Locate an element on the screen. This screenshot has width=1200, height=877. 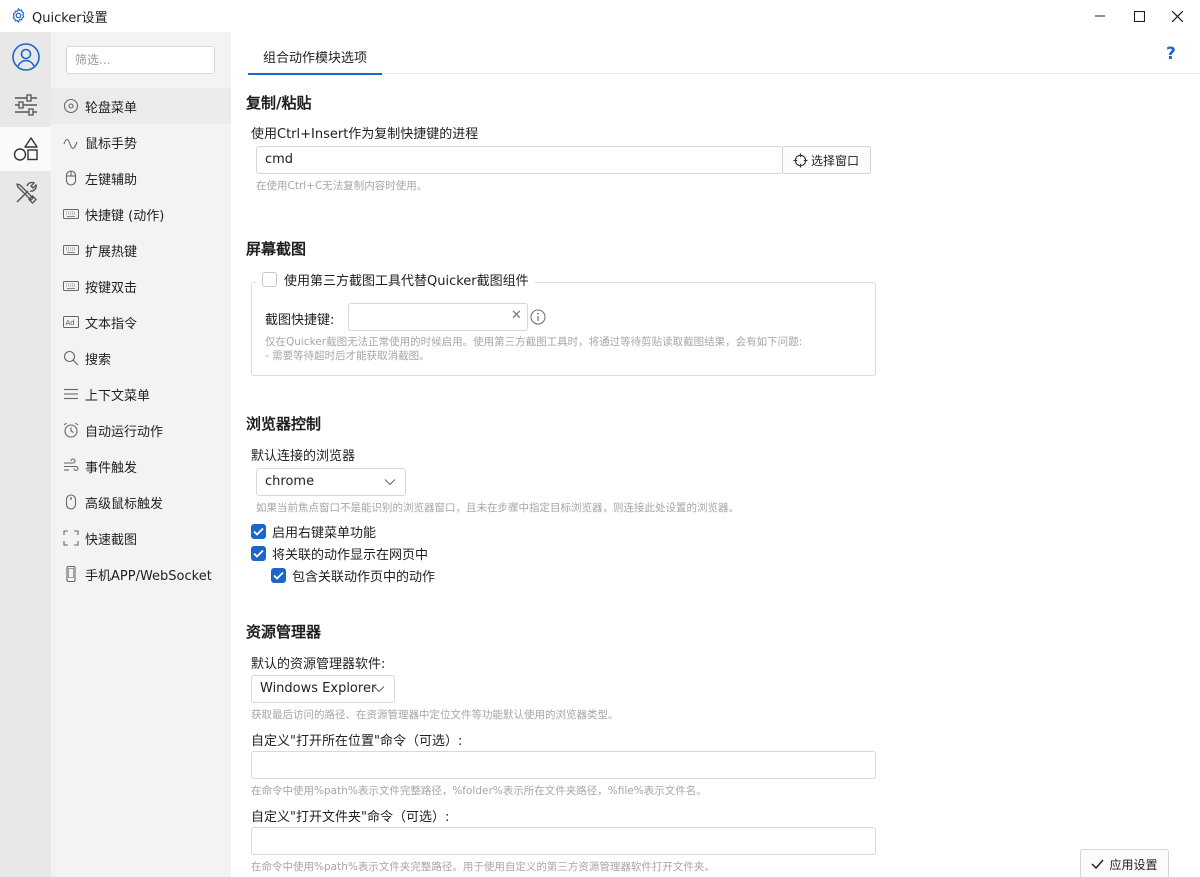
sidebar-item-key-double: 按键双击 is located at coordinates (141, 286).